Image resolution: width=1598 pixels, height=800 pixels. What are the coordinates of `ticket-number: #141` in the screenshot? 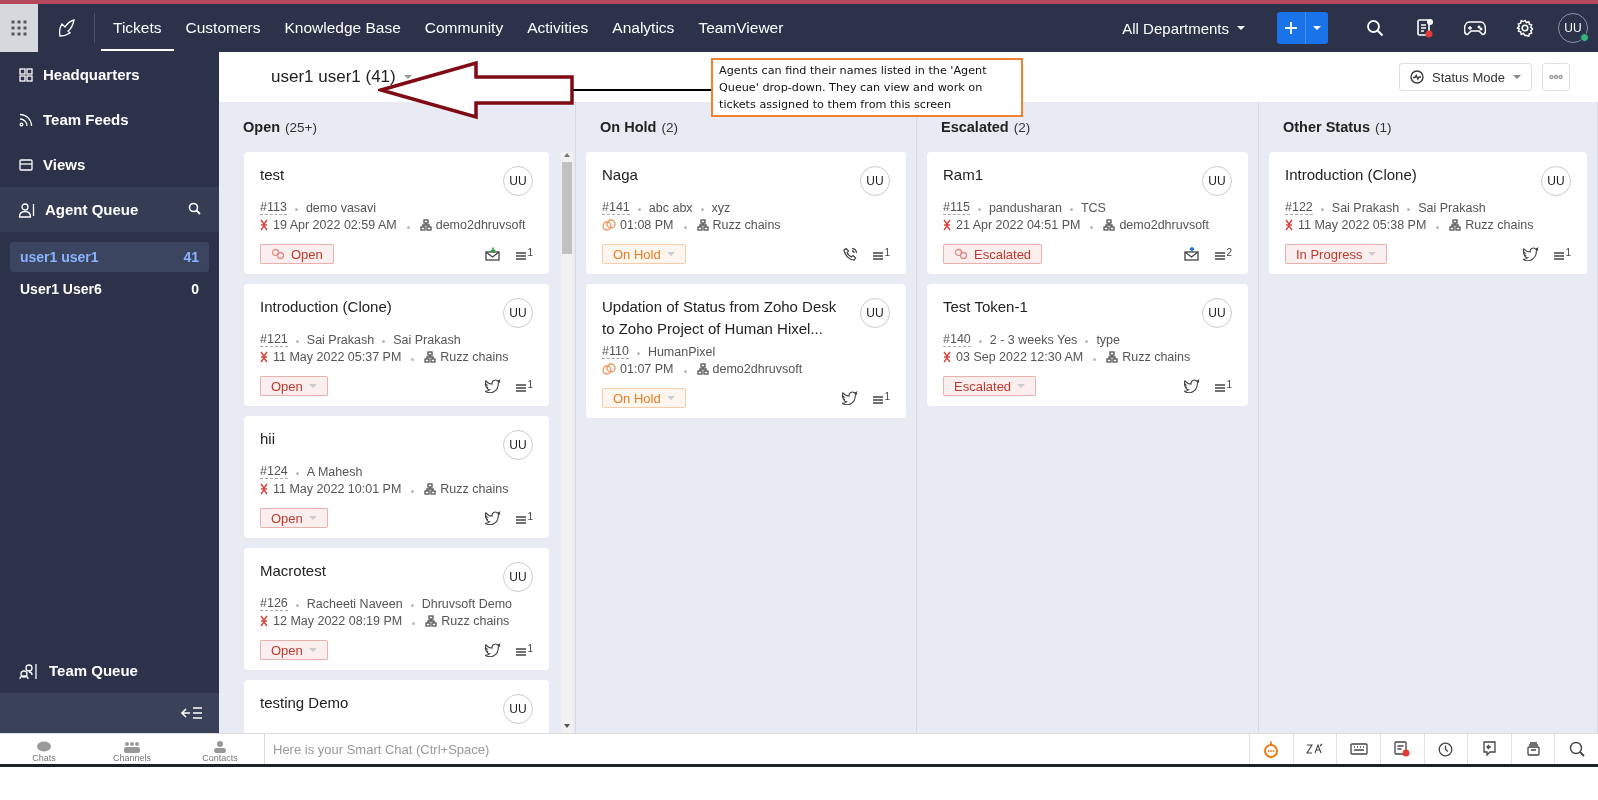 It's located at (616, 207).